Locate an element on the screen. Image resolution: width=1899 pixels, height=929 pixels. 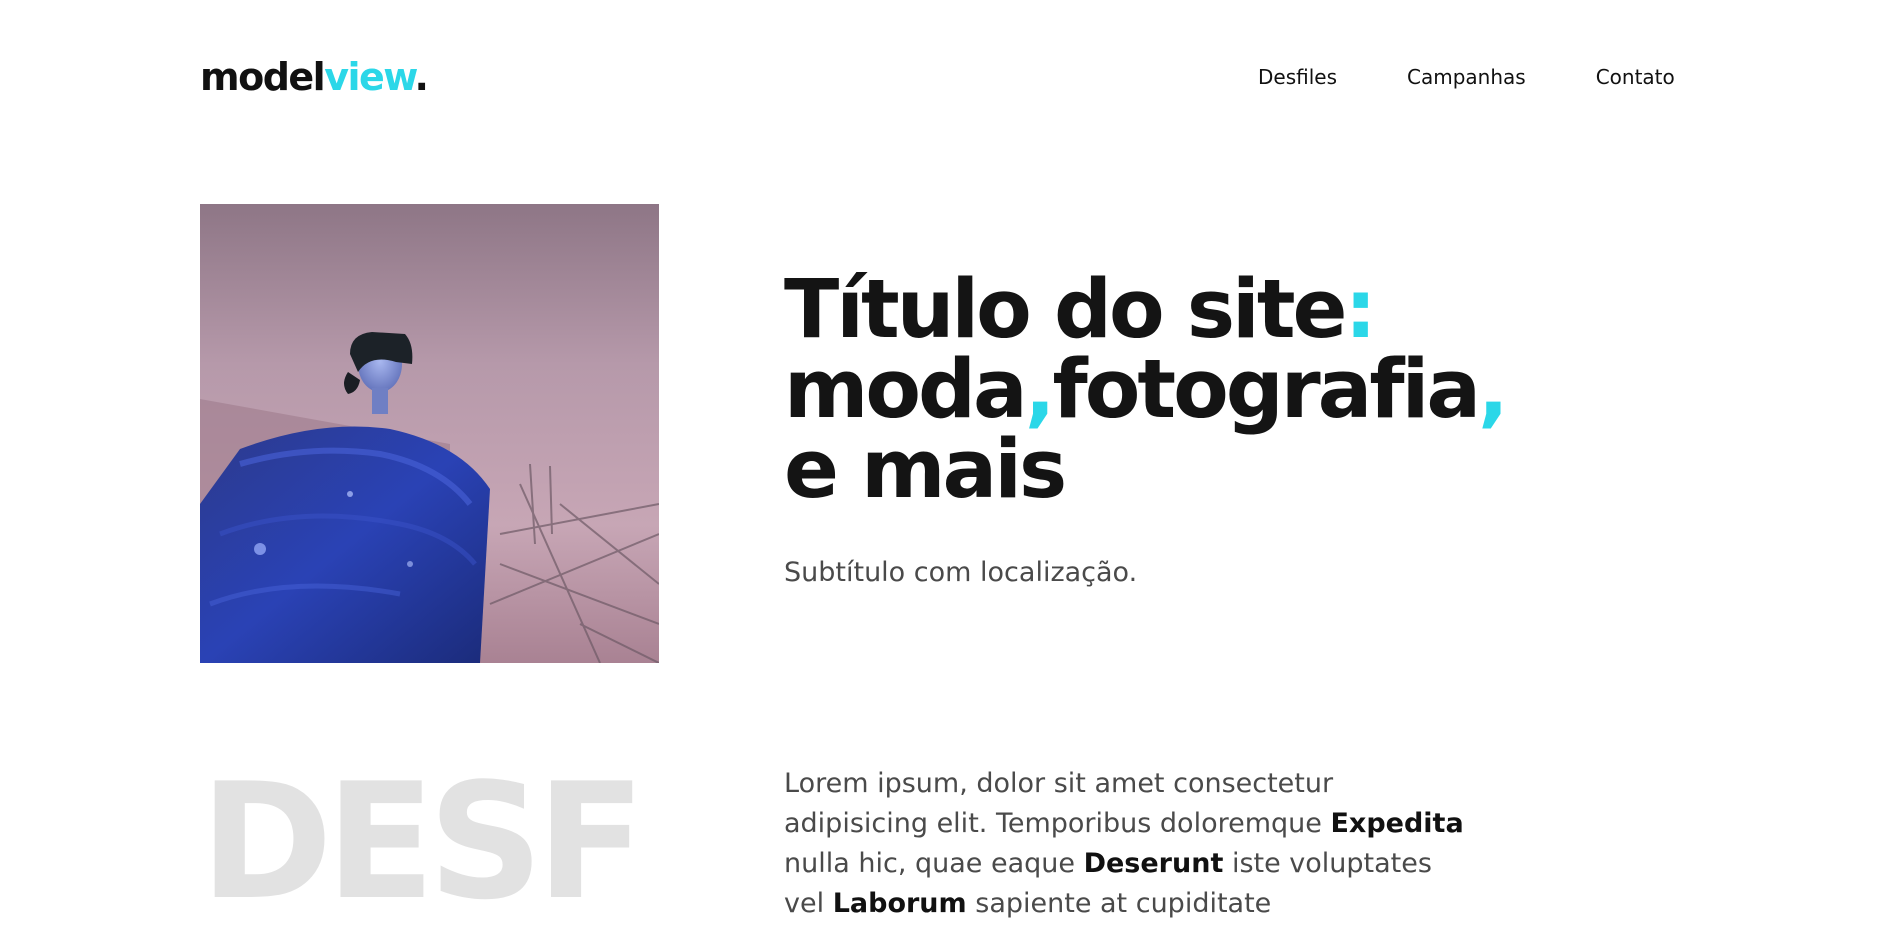
body-bold-laborum: Laborum is located at coordinates (899, 903).